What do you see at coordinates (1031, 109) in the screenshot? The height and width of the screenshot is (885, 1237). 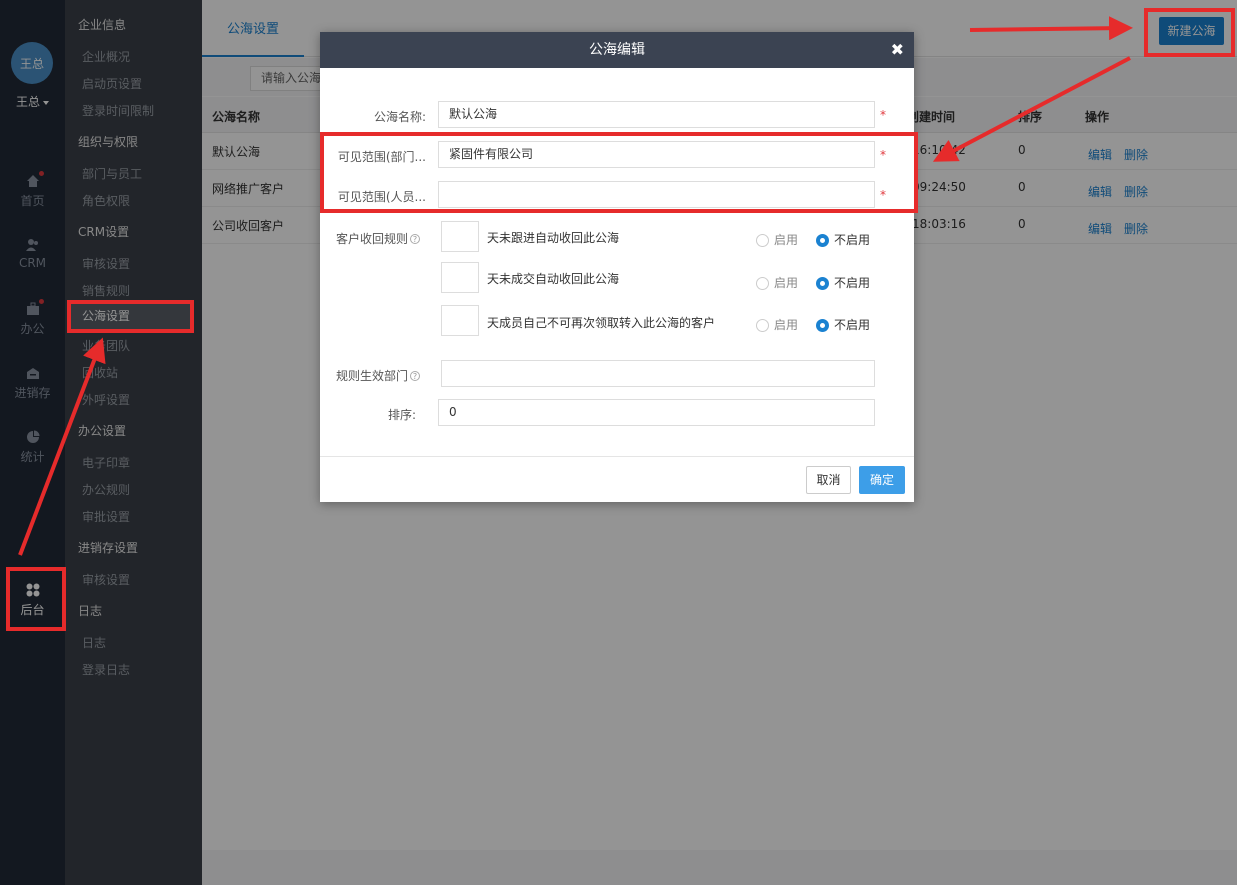 I see `arrow-to-visibility` at bounding box center [1031, 109].